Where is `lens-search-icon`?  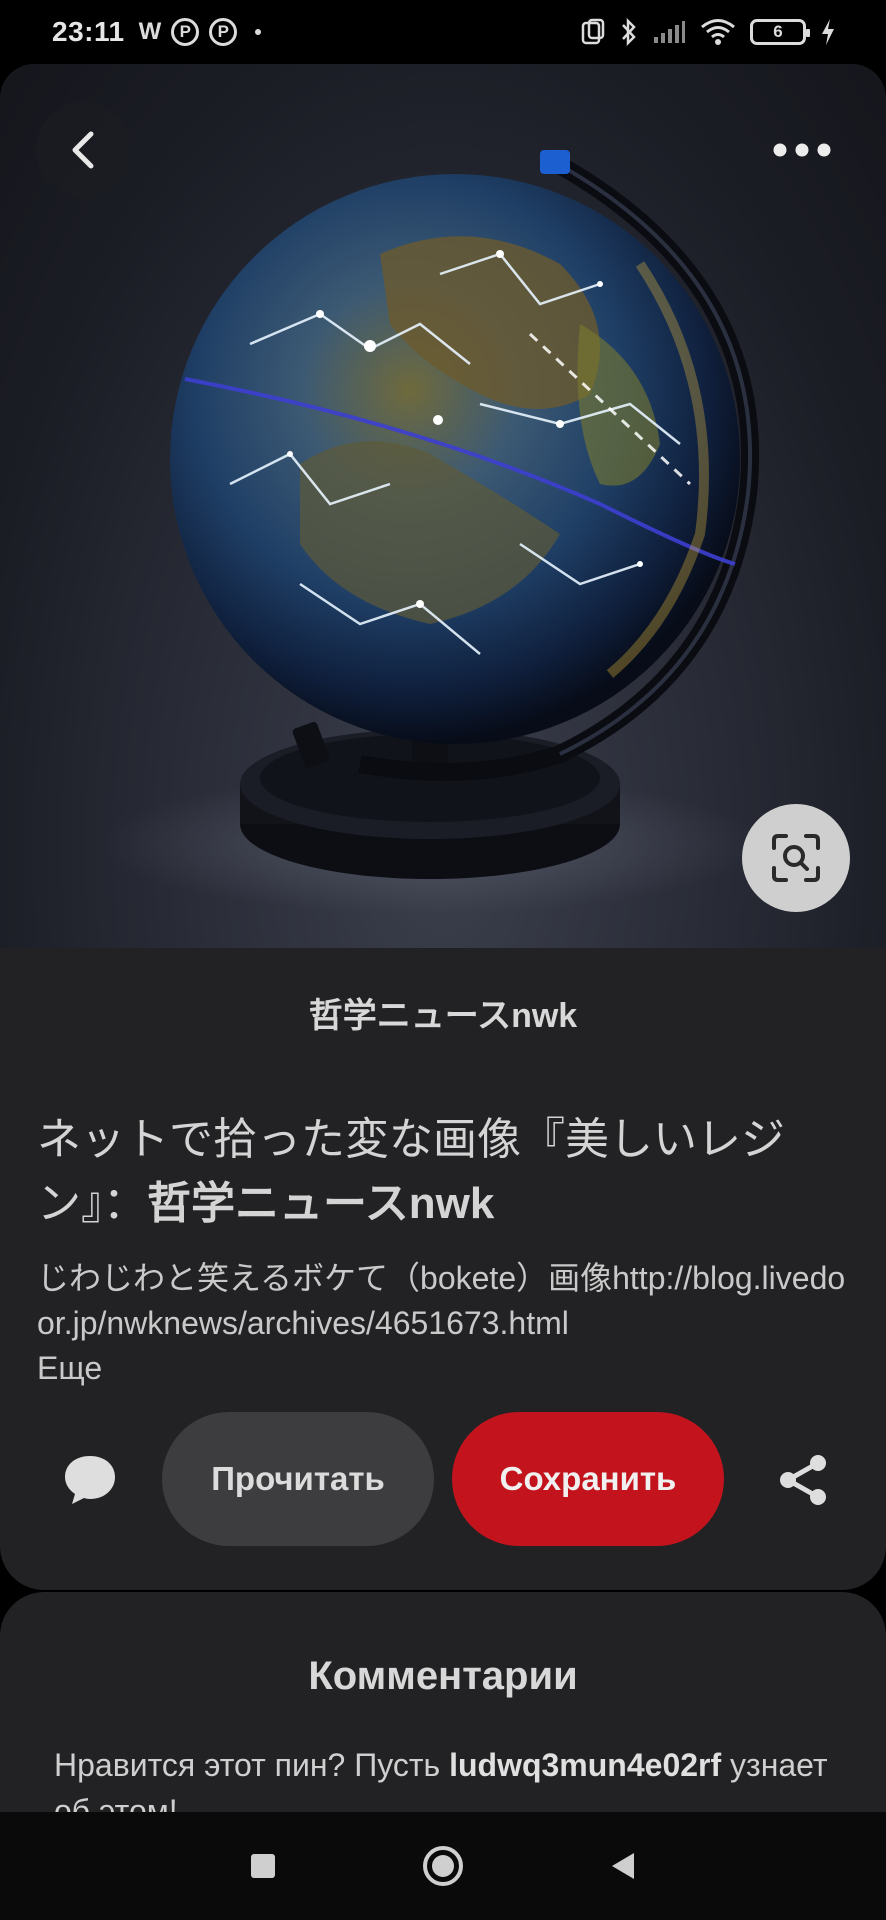 lens-search-icon is located at coordinates (796, 858).